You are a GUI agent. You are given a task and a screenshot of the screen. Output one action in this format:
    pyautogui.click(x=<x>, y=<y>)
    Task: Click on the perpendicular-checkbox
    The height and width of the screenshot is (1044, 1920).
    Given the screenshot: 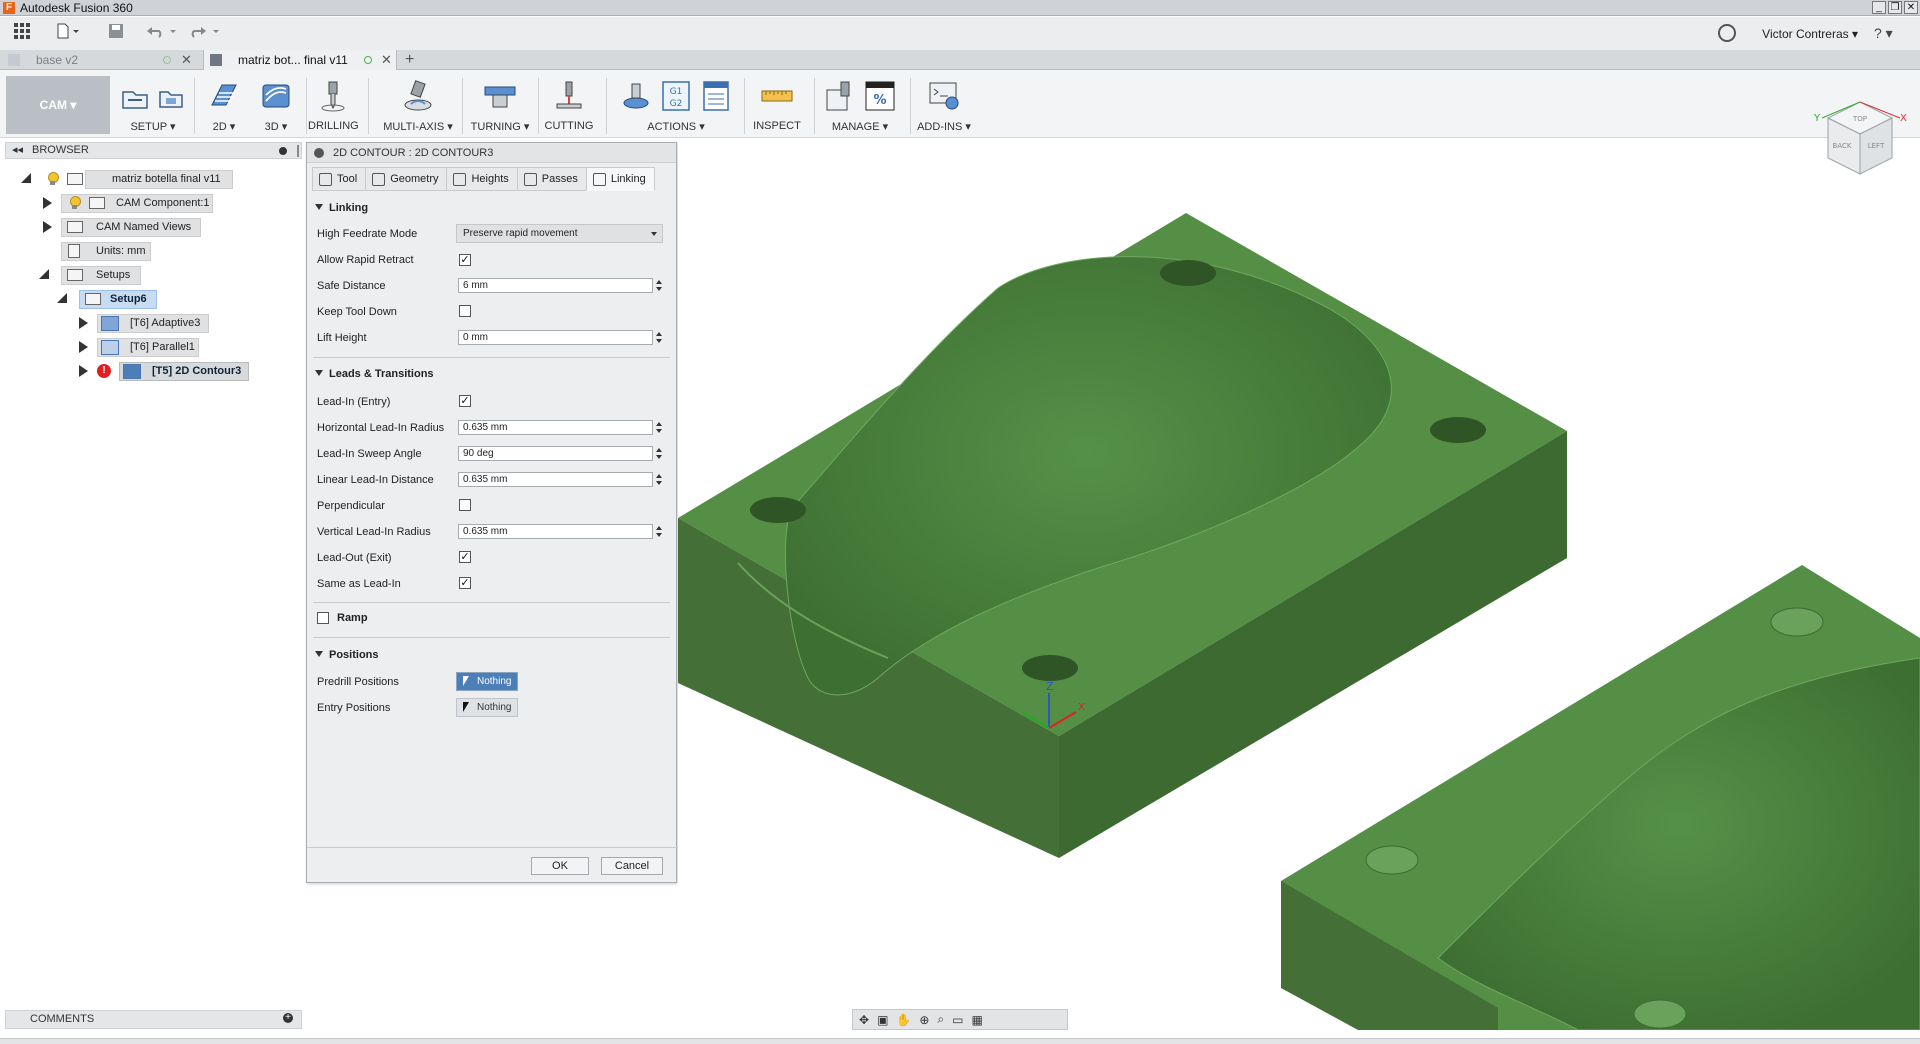 What is the action you would take?
    pyautogui.click(x=465, y=505)
    